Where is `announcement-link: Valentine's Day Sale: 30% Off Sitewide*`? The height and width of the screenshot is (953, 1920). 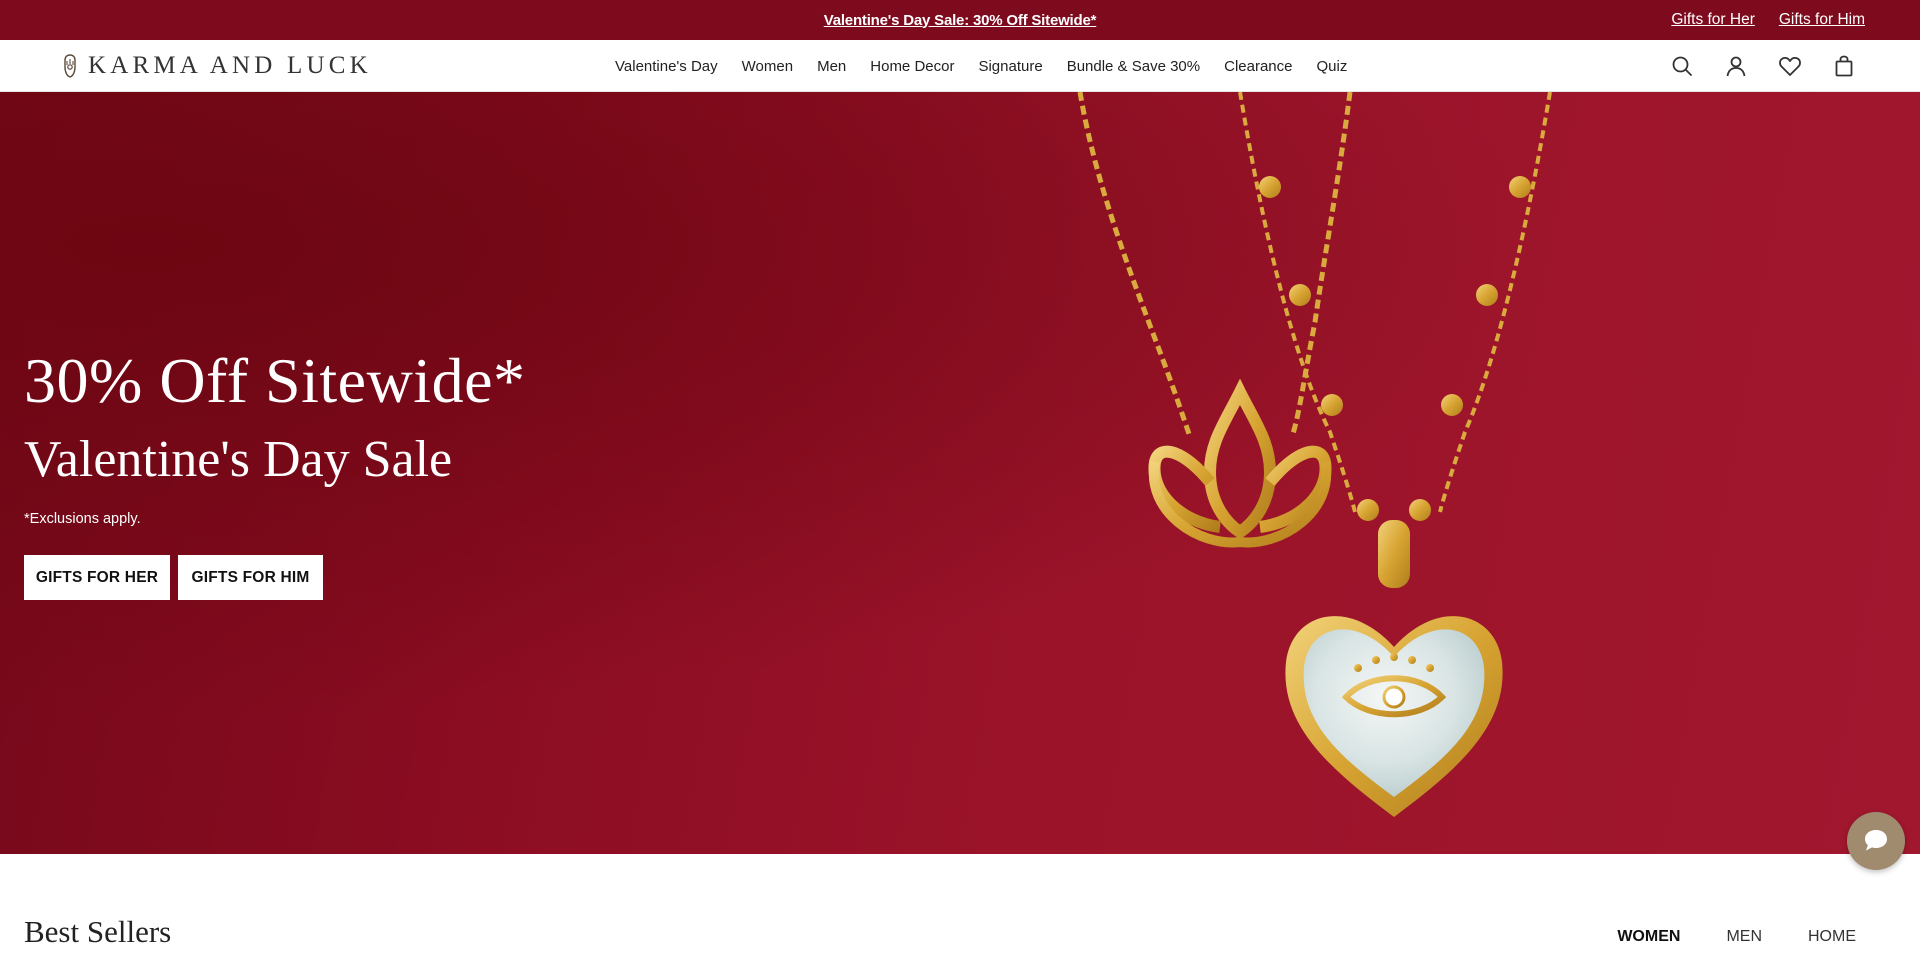 announcement-link: Valentine's Day Sale: 30% Off Sitewide* is located at coordinates (960, 20).